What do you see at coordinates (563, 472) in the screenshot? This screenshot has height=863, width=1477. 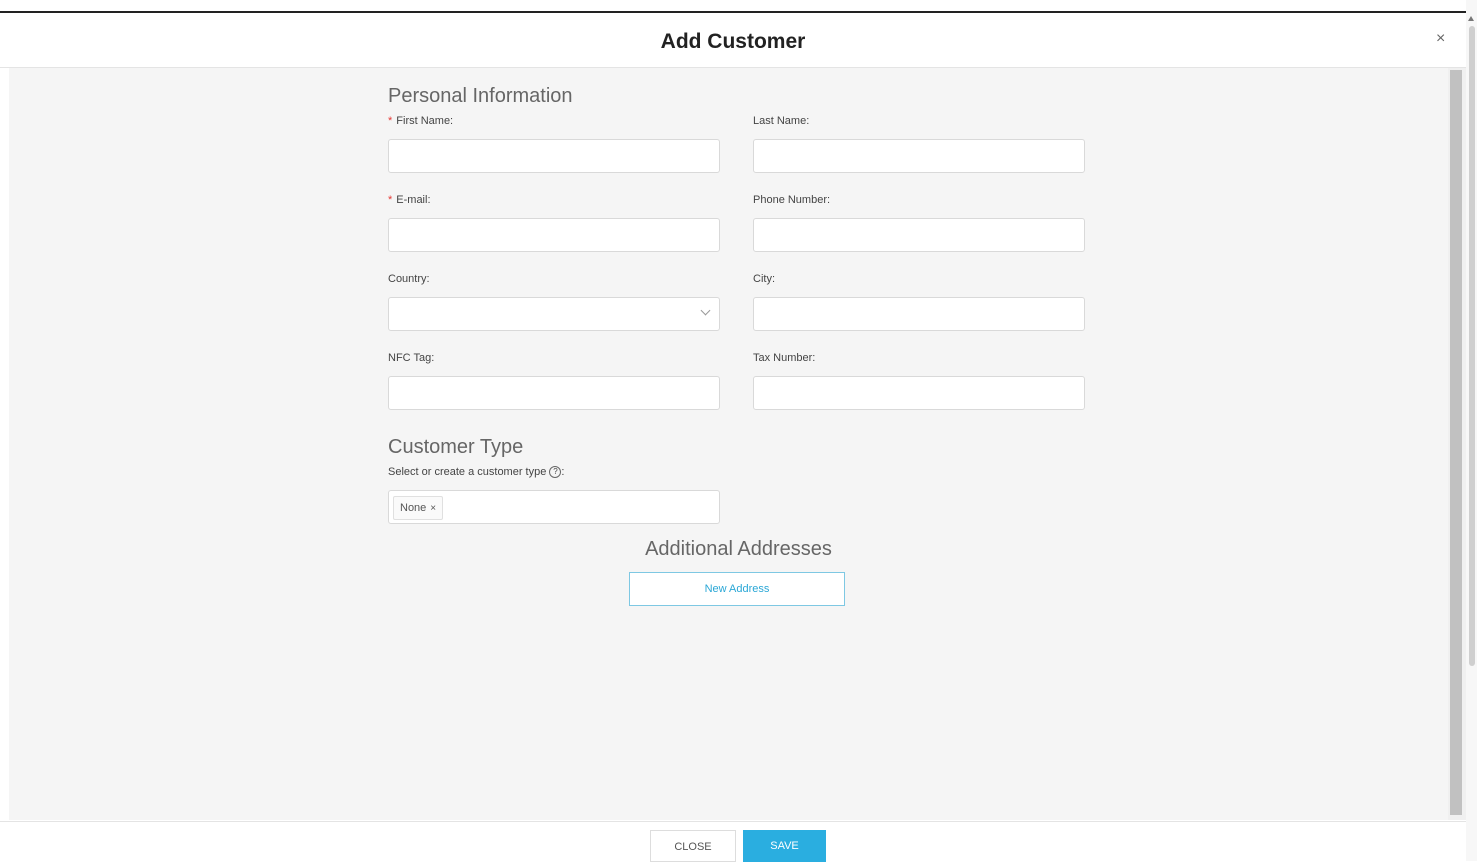 I see `help-suffix: :` at bounding box center [563, 472].